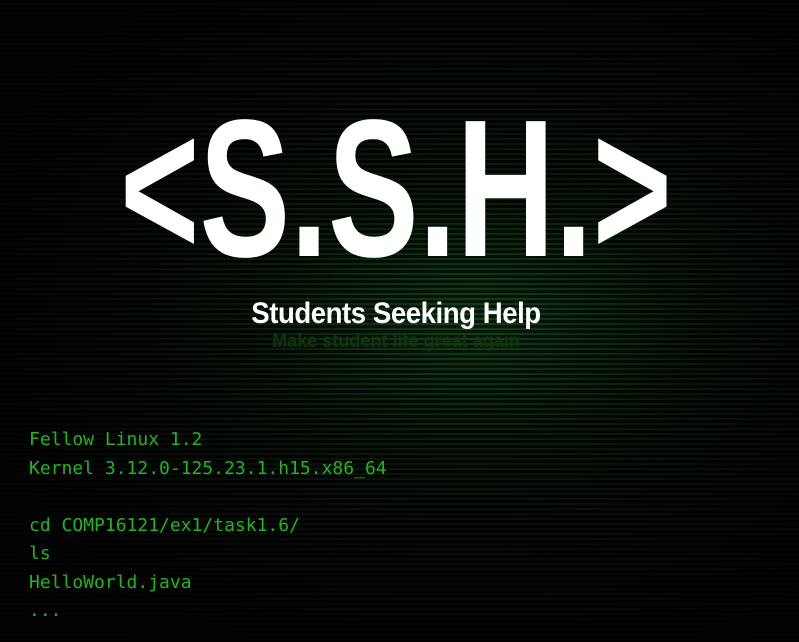 Image resolution: width=799 pixels, height=642 pixels. Describe the element at coordinates (208, 468) in the screenshot. I see `terminal-kernel-line: Kernel 3.12.0-125.23.1.h15.x86_64` at that location.